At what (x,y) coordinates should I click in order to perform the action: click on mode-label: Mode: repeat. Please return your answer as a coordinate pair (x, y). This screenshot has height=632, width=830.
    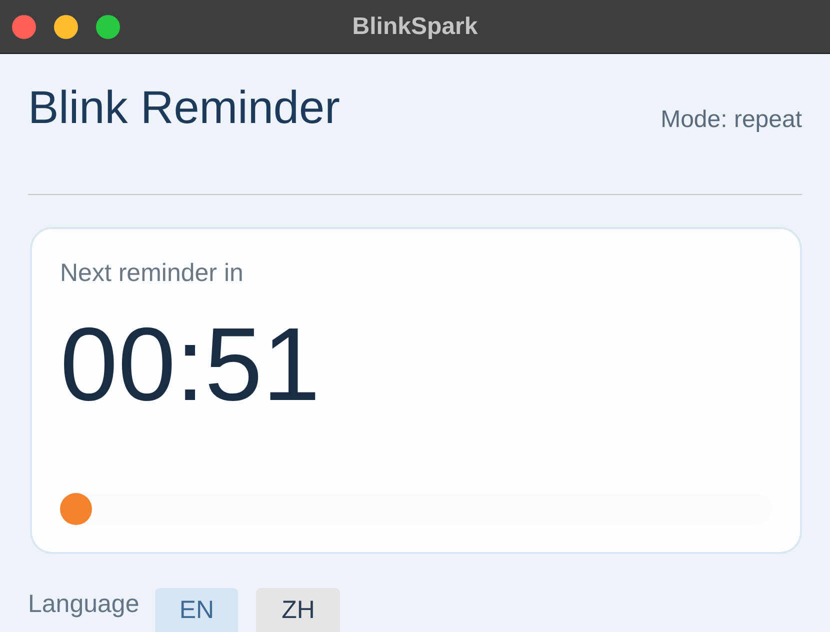
    Looking at the image, I should click on (731, 120).